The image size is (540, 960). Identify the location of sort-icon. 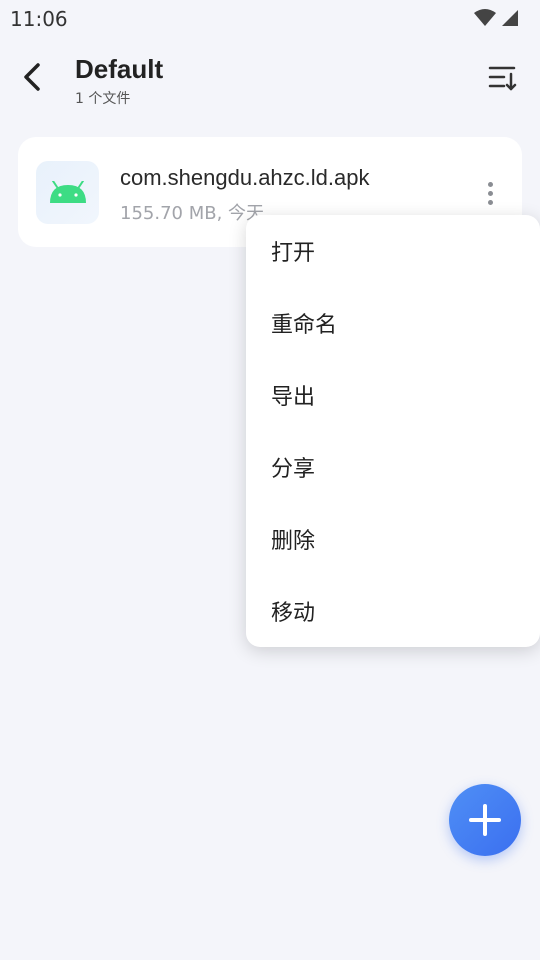
(502, 78).